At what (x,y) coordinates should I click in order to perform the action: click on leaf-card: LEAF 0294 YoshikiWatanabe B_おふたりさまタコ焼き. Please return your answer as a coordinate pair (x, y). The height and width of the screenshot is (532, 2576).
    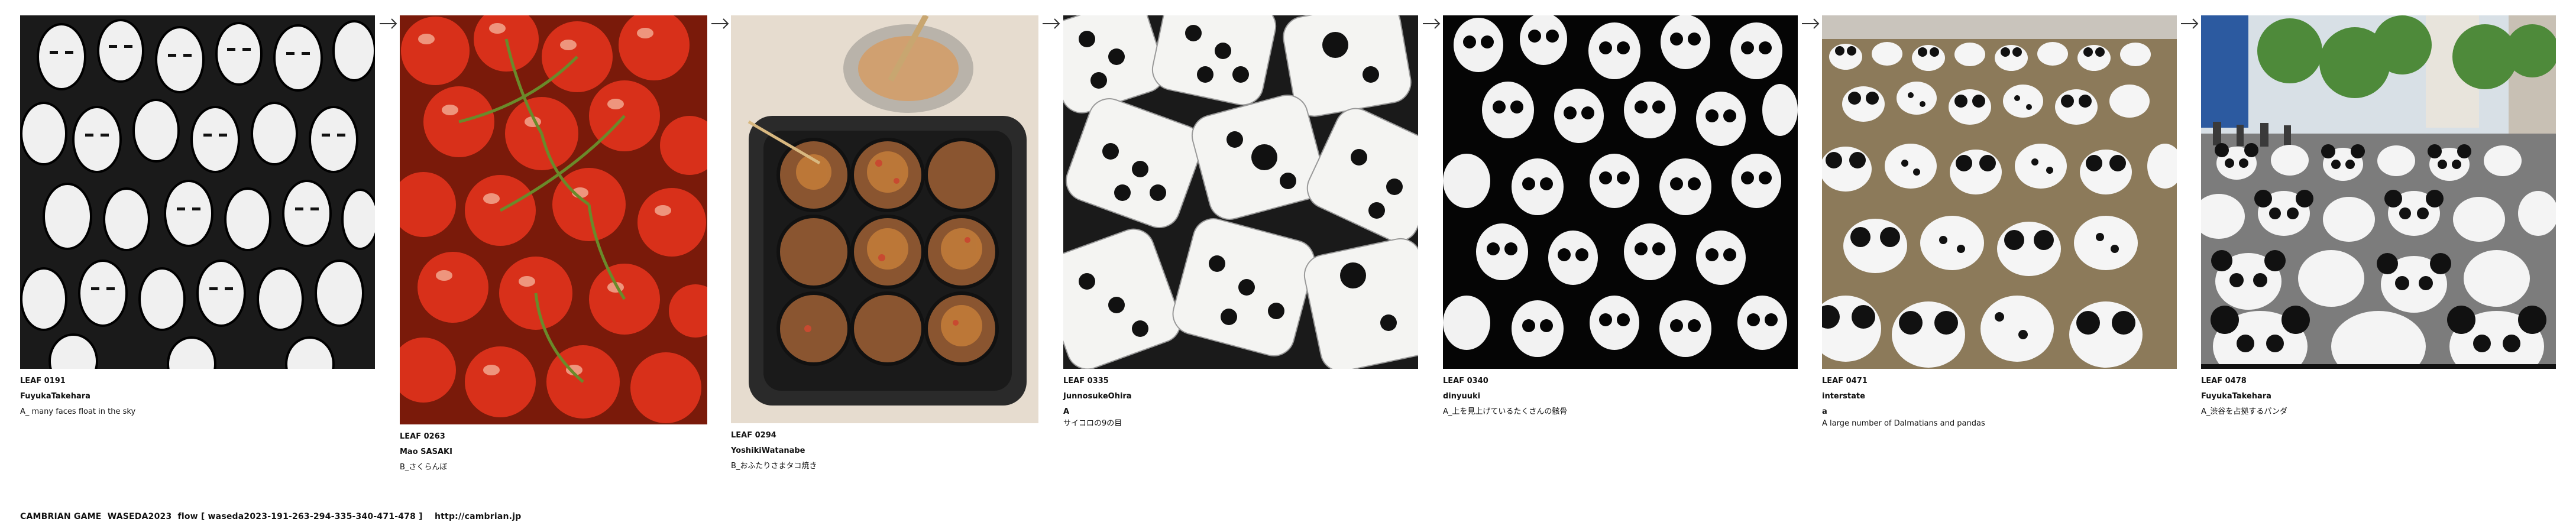
    Looking at the image, I should click on (884, 247).